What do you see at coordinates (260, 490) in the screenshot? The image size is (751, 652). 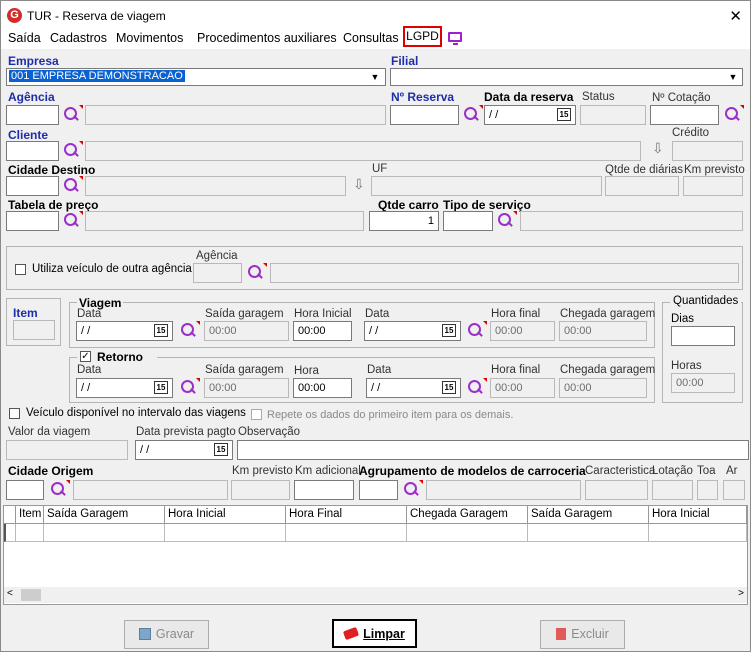 I see `km-previsto2-field` at bounding box center [260, 490].